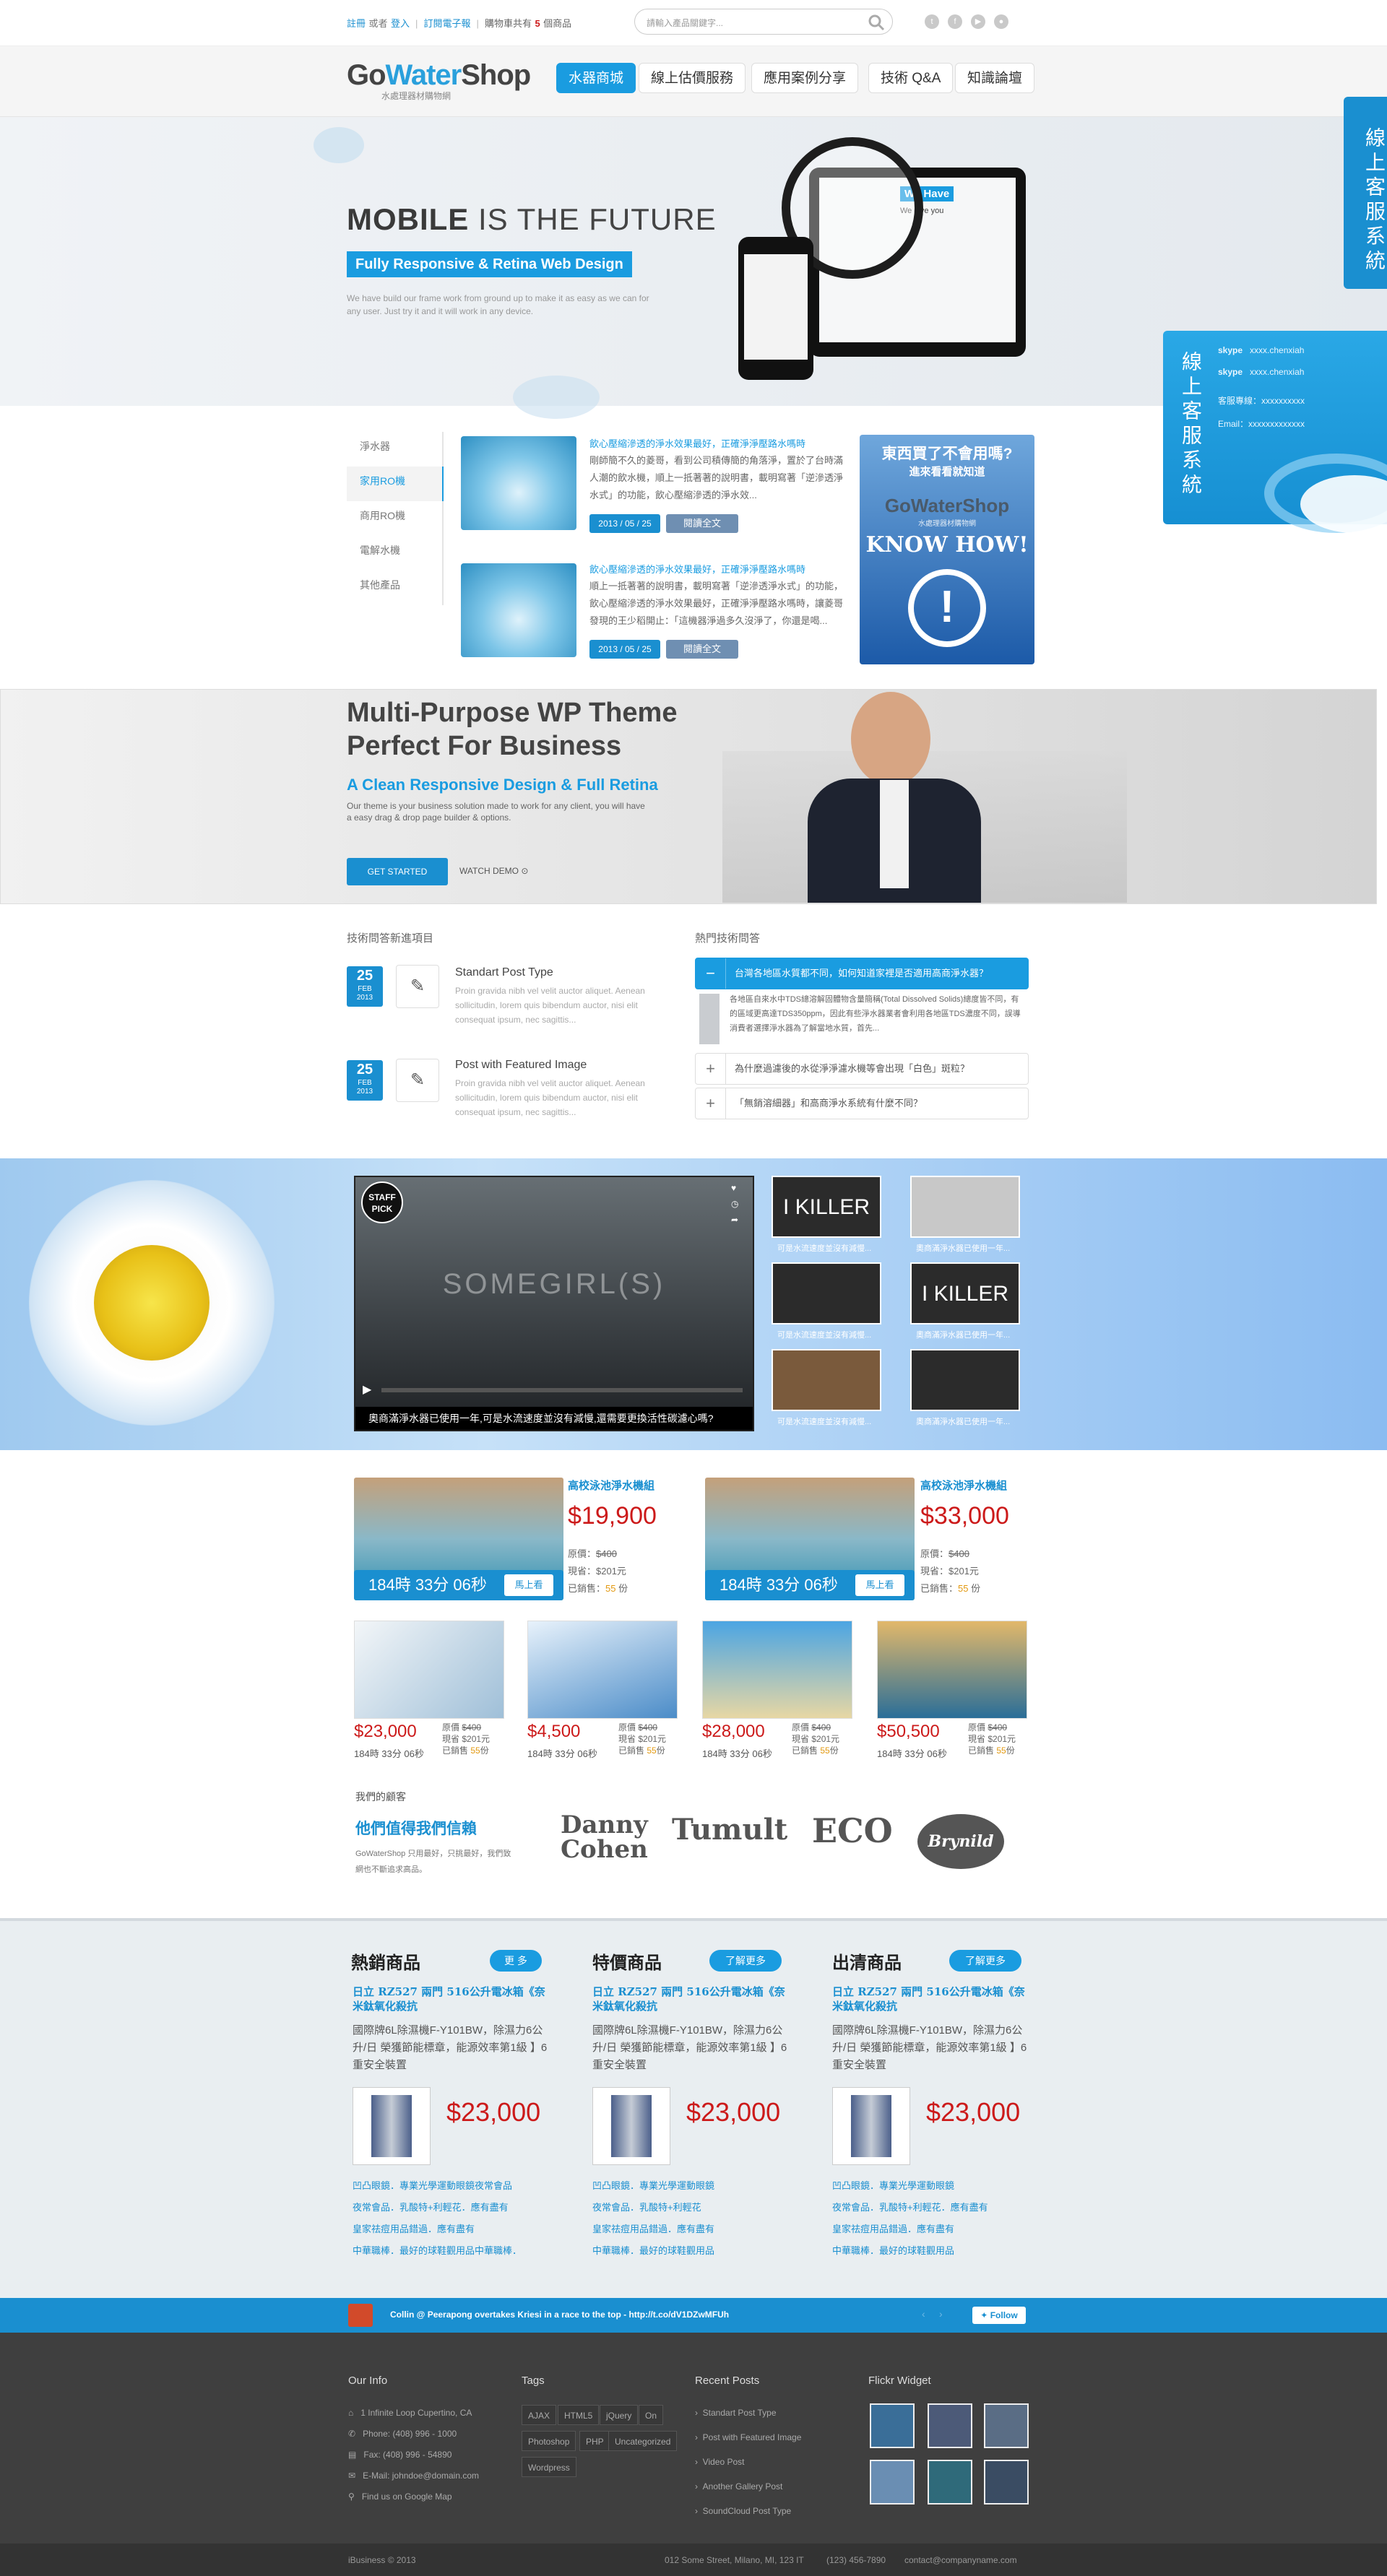 The image size is (1387, 2576). Describe the element at coordinates (562, 1390) in the screenshot. I see `progress-bar` at that location.